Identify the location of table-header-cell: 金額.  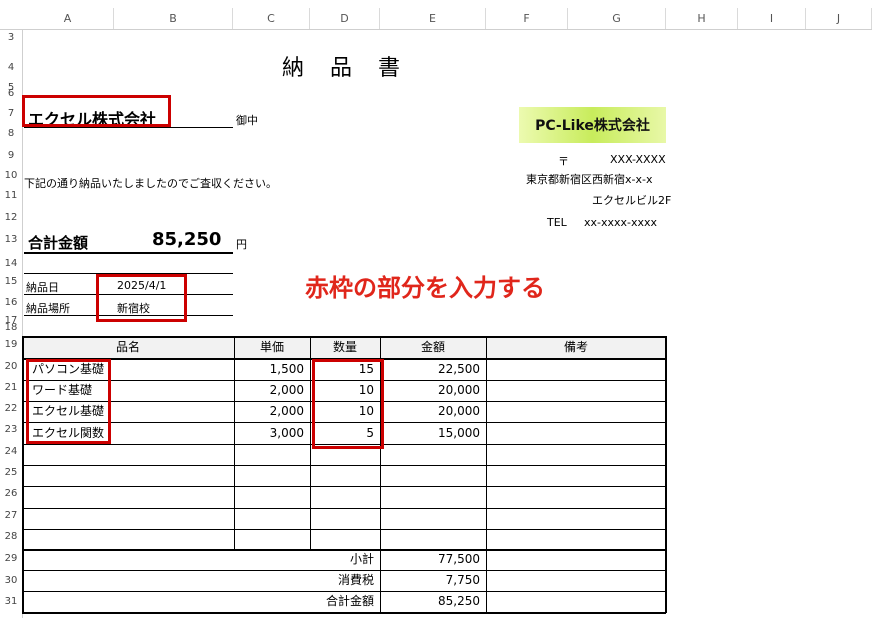
(432, 347).